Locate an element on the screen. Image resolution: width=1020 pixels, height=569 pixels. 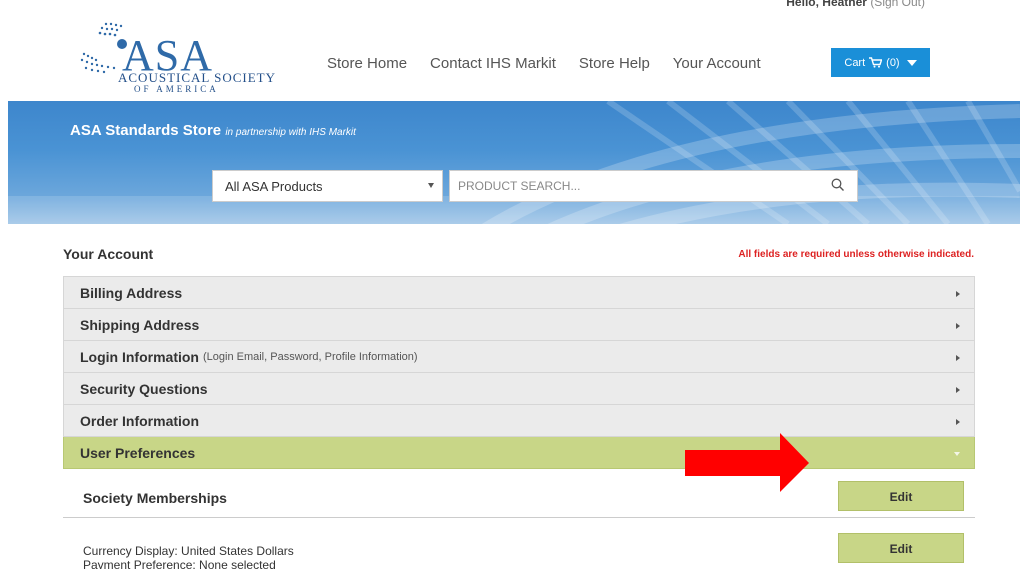
dropdown-arrow-icon is located at coordinates (431, 185).